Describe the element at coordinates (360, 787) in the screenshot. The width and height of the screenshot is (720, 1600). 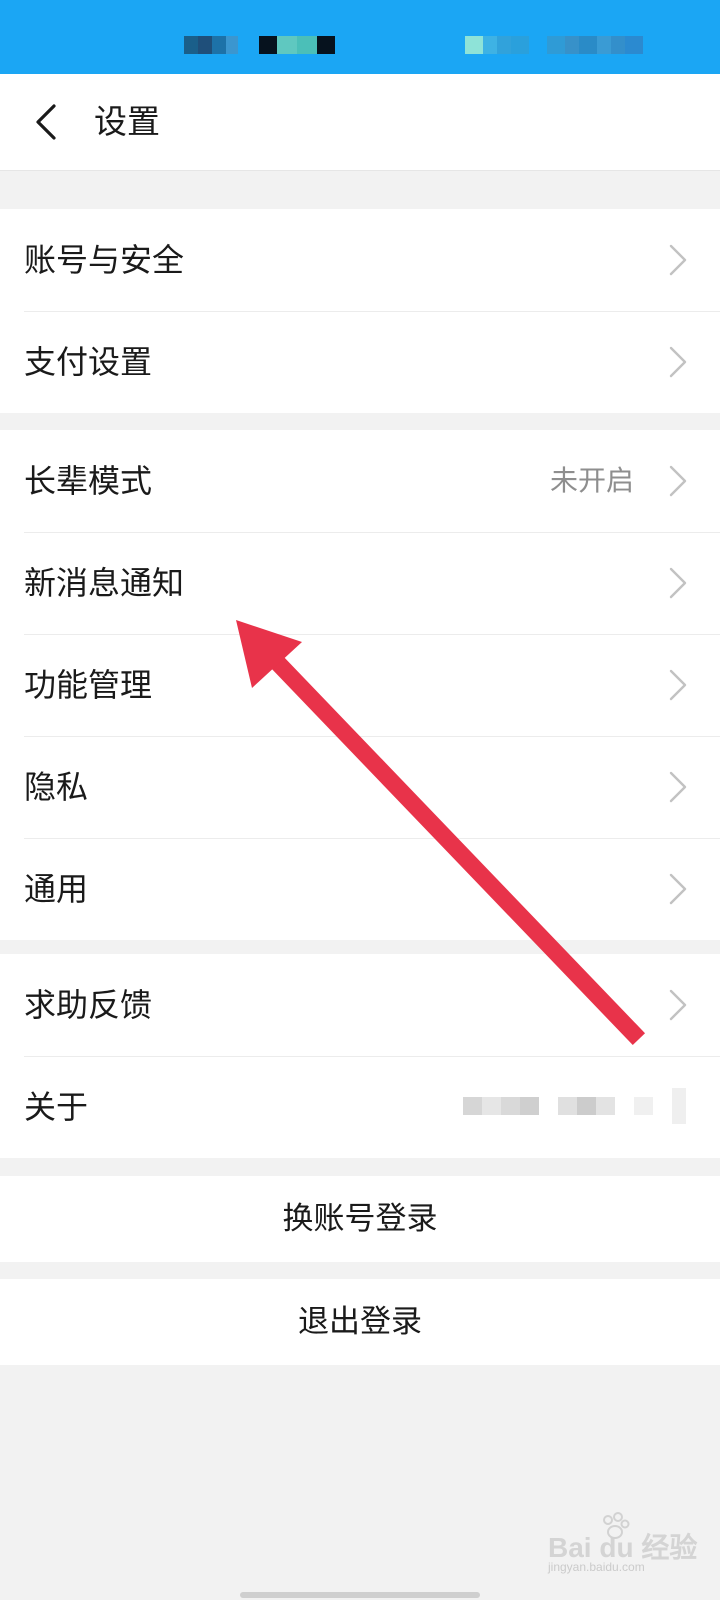
I see `settings-item-privacy: 隐私` at that location.